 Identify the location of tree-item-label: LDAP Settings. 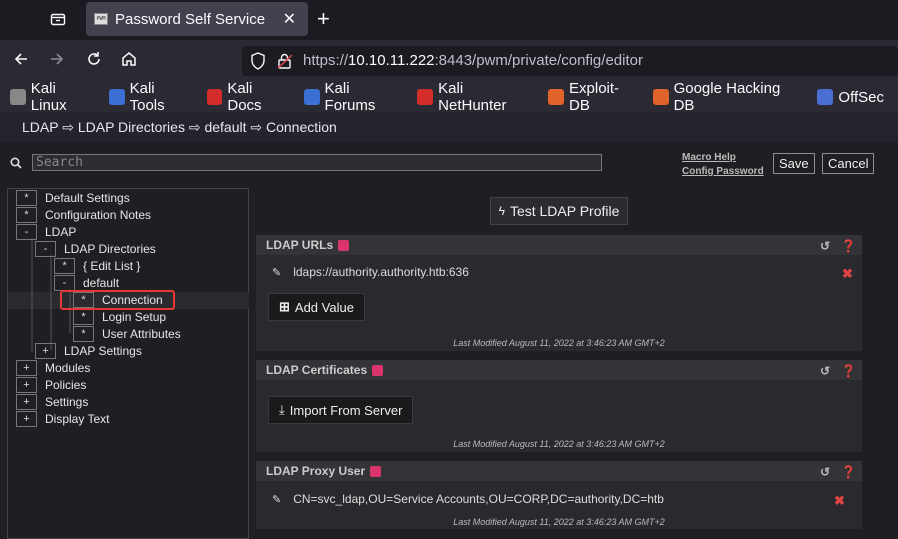
(103, 350).